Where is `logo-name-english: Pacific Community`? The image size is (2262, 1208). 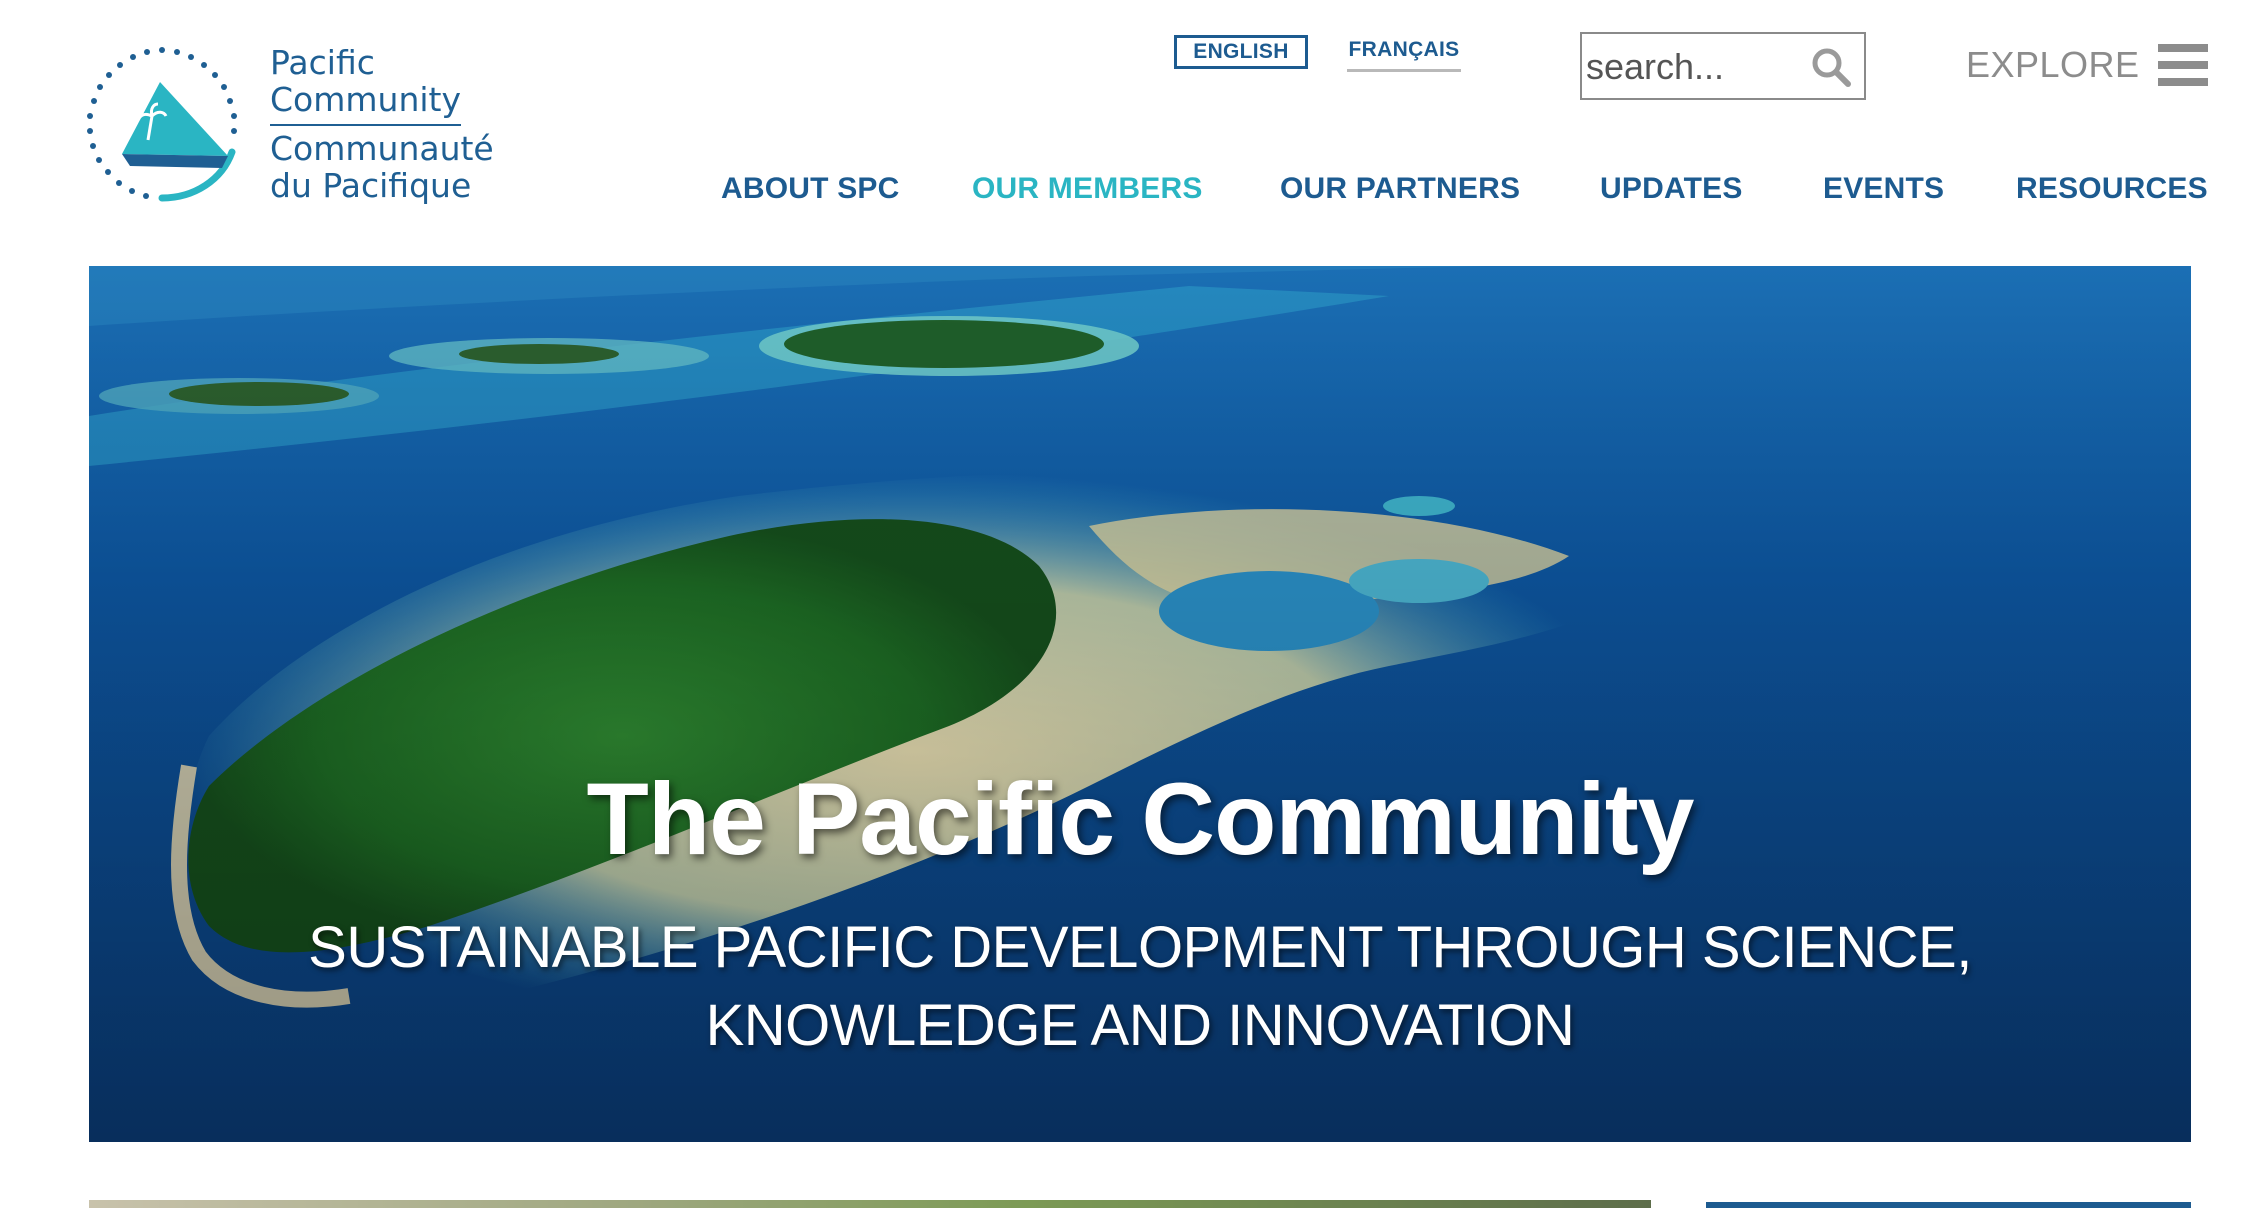 logo-name-english: Pacific Community is located at coordinates (365, 85).